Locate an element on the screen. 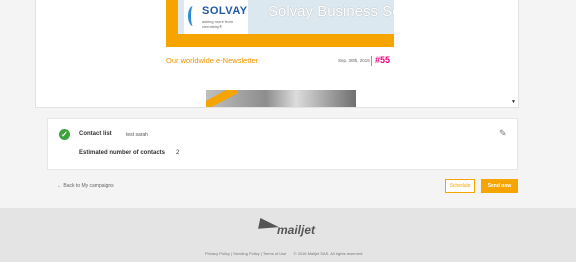  contact-list-value: test sarah is located at coordinates (137, 134).